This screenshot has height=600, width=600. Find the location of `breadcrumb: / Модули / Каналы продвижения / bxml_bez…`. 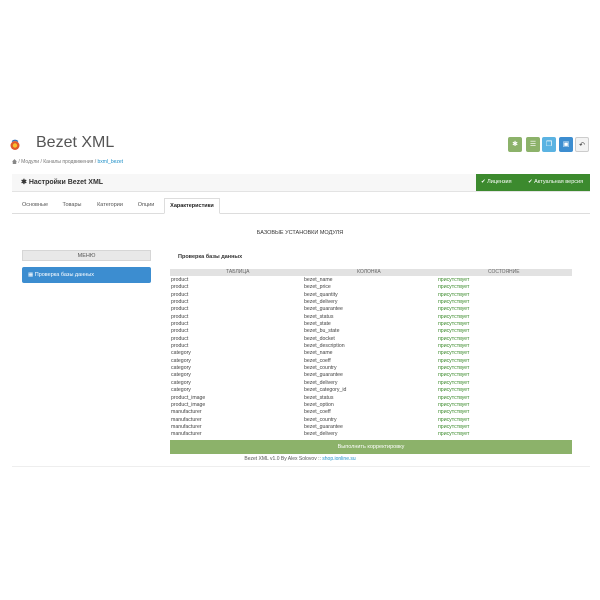

breadcrumb: / Модули / Каналы продвижения / bxml_bez… is located at coordinates (67, 162).